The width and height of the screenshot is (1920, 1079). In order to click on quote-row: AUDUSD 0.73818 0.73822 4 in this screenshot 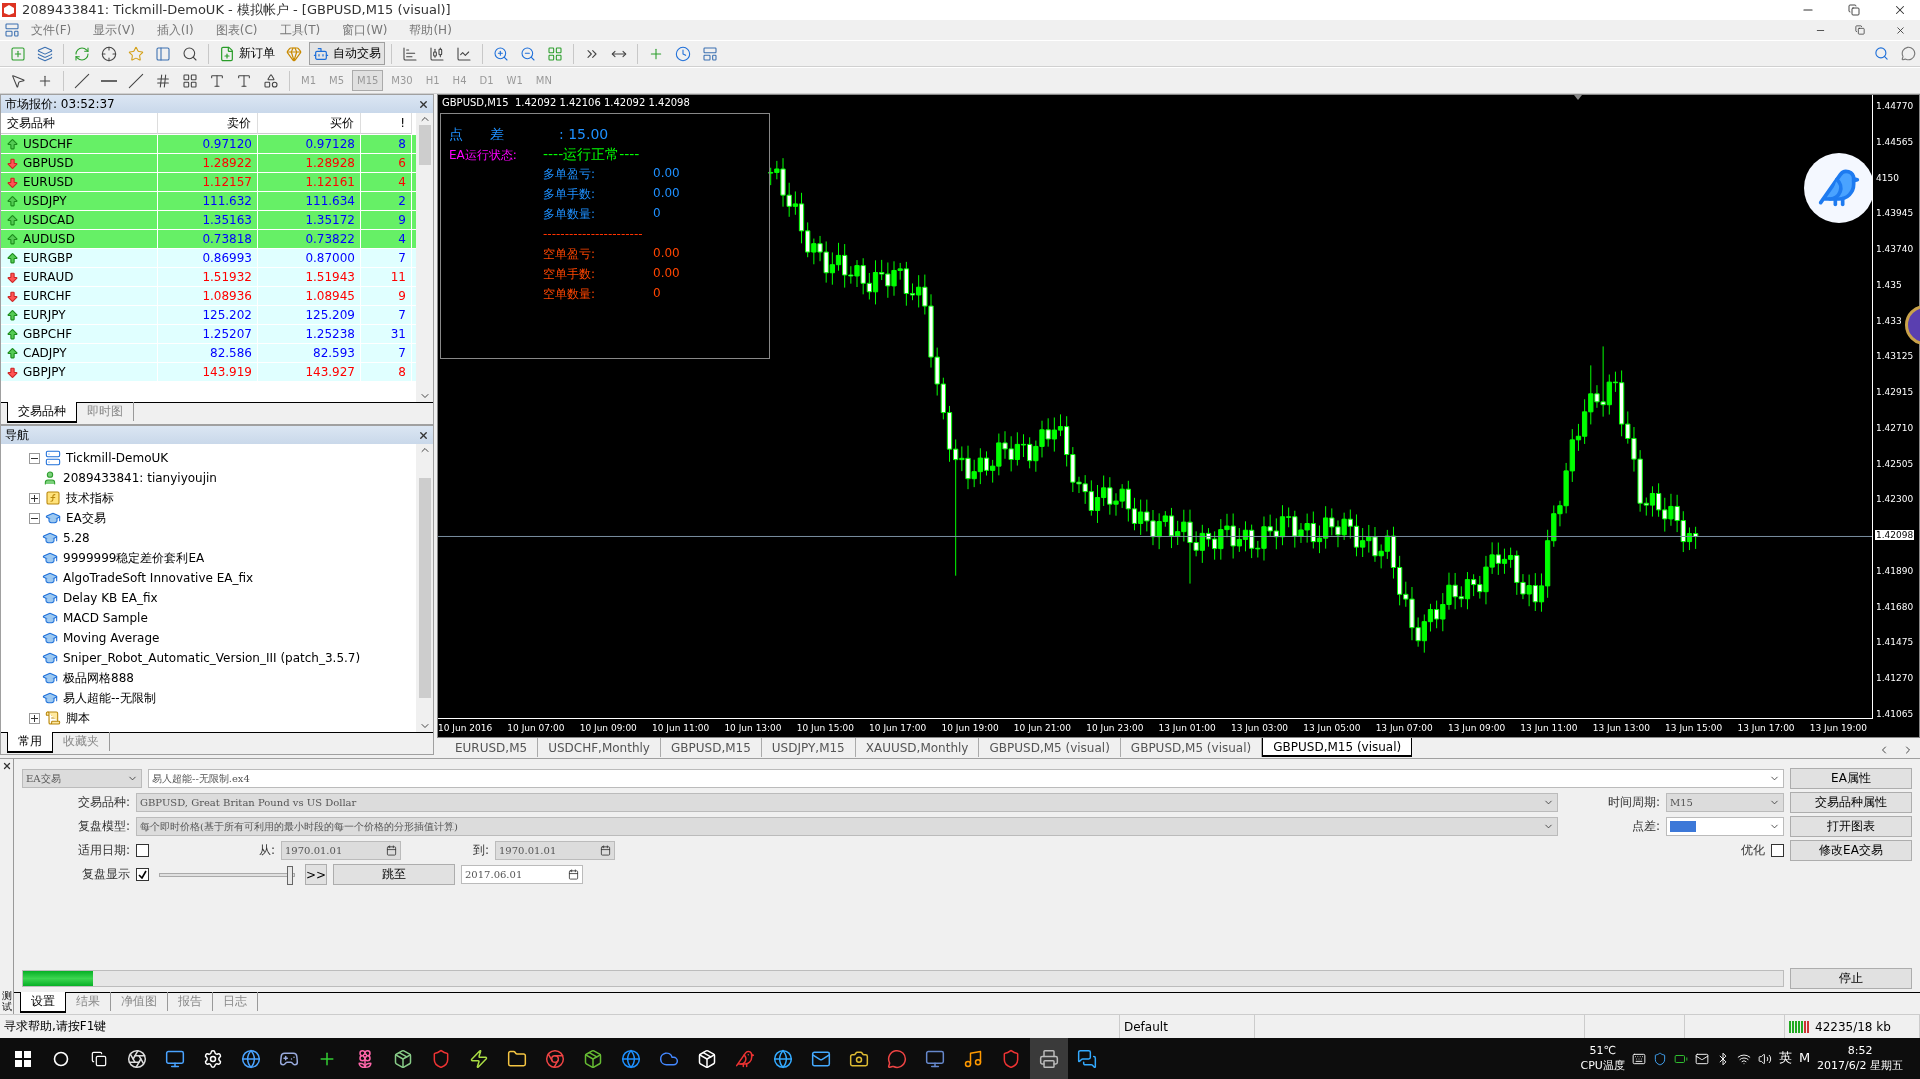, I will do `click(208, 239)`.